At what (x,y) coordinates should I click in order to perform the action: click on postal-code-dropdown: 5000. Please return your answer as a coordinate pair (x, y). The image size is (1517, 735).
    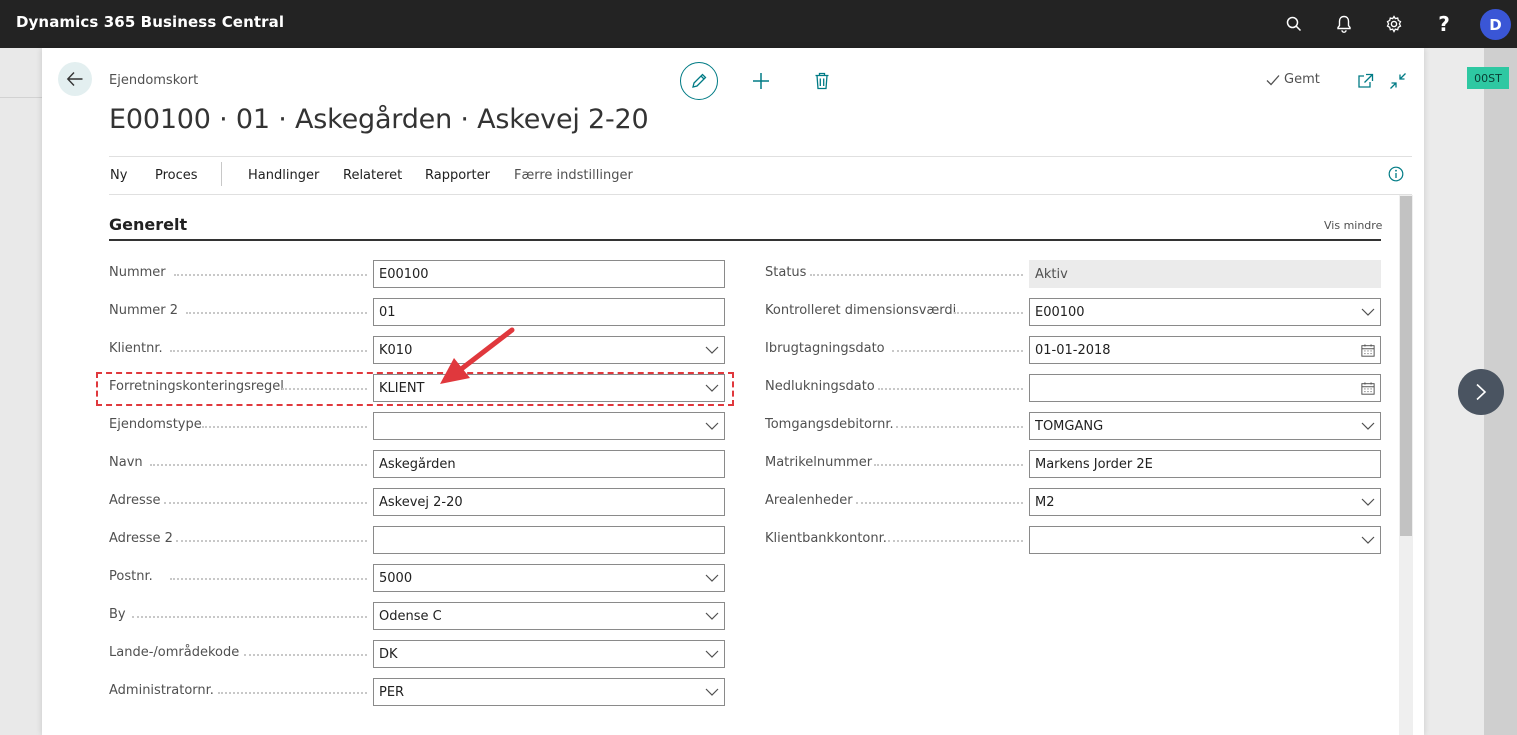
    Looking at the image, I should click on (549, 578).